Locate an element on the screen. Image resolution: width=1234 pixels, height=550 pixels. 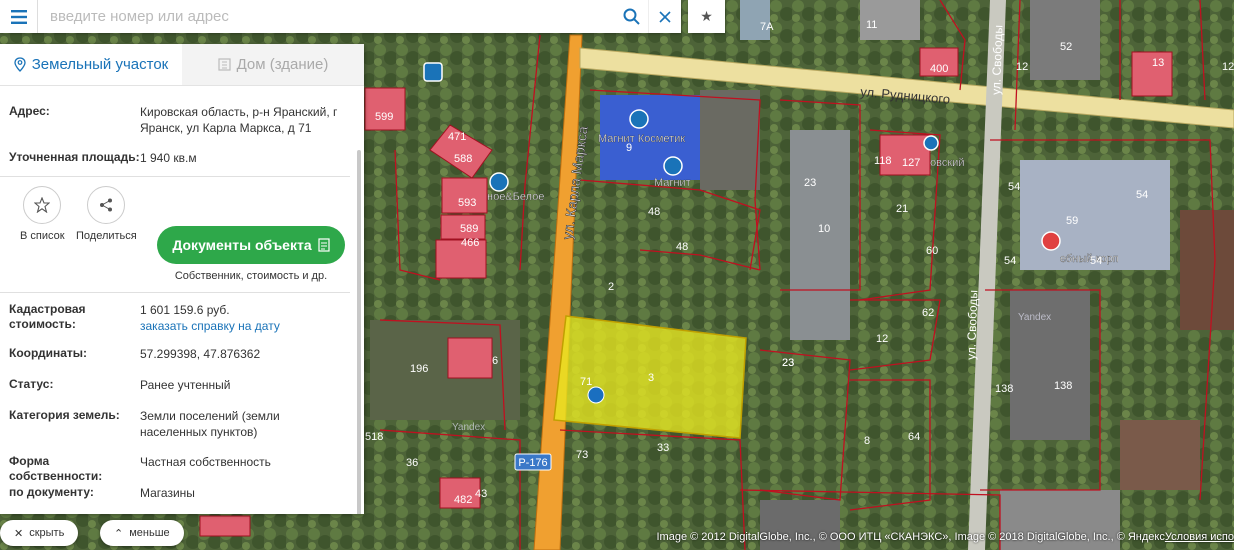
bookmarks-button: ★ is located at coordinates (706, 16).